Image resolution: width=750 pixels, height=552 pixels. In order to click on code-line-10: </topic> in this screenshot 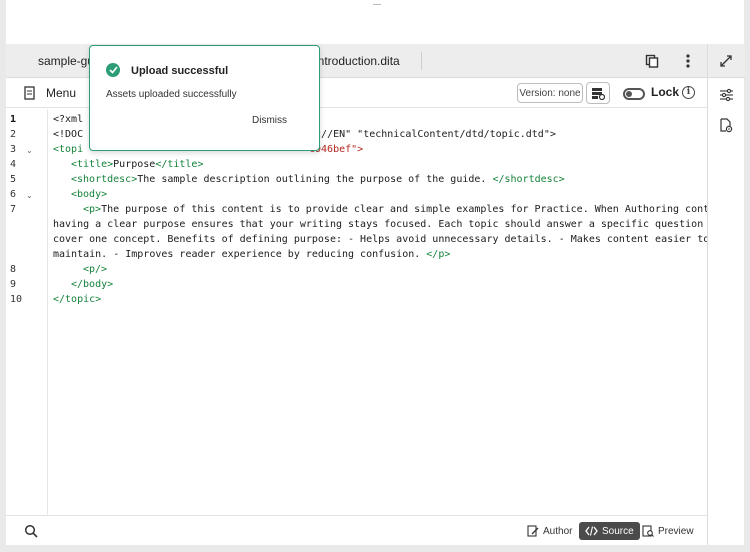, I will do `click(77, 299)`.